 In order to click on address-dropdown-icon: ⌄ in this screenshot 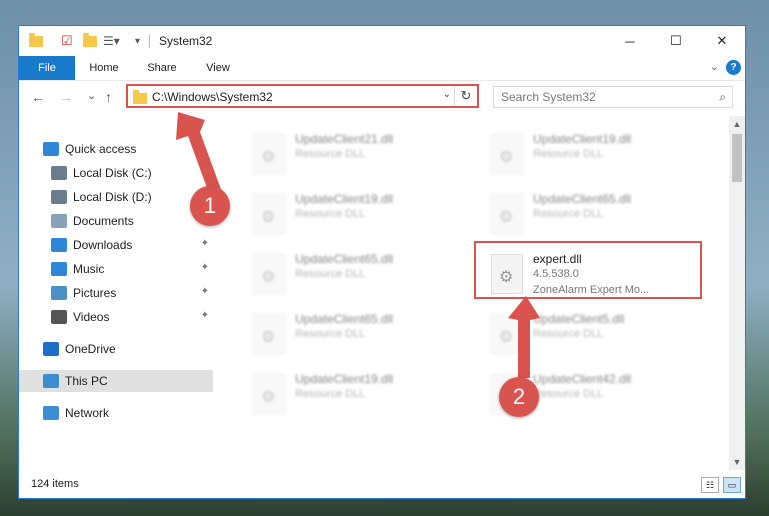, I will do `click(447, 94)`.